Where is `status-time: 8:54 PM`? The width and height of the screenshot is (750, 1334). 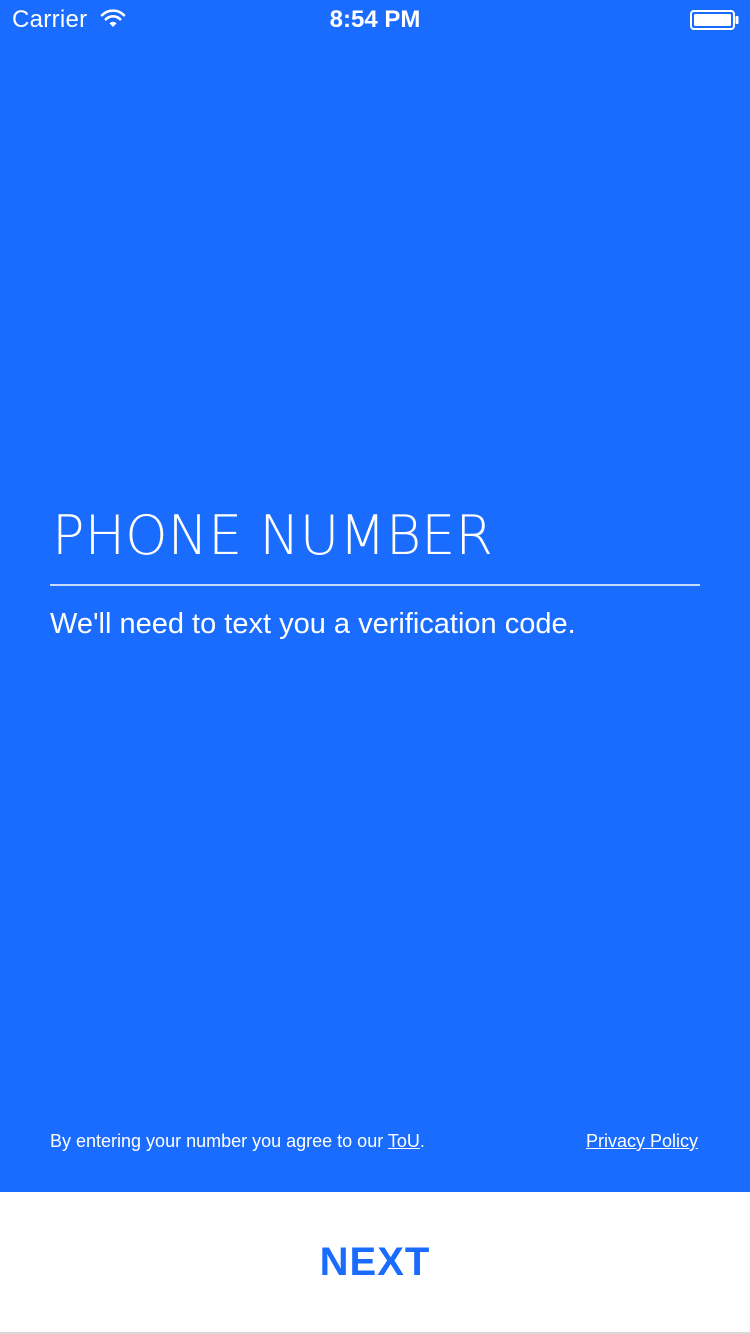
status-time: 8:54 PM is located at coordinates (375, 19).